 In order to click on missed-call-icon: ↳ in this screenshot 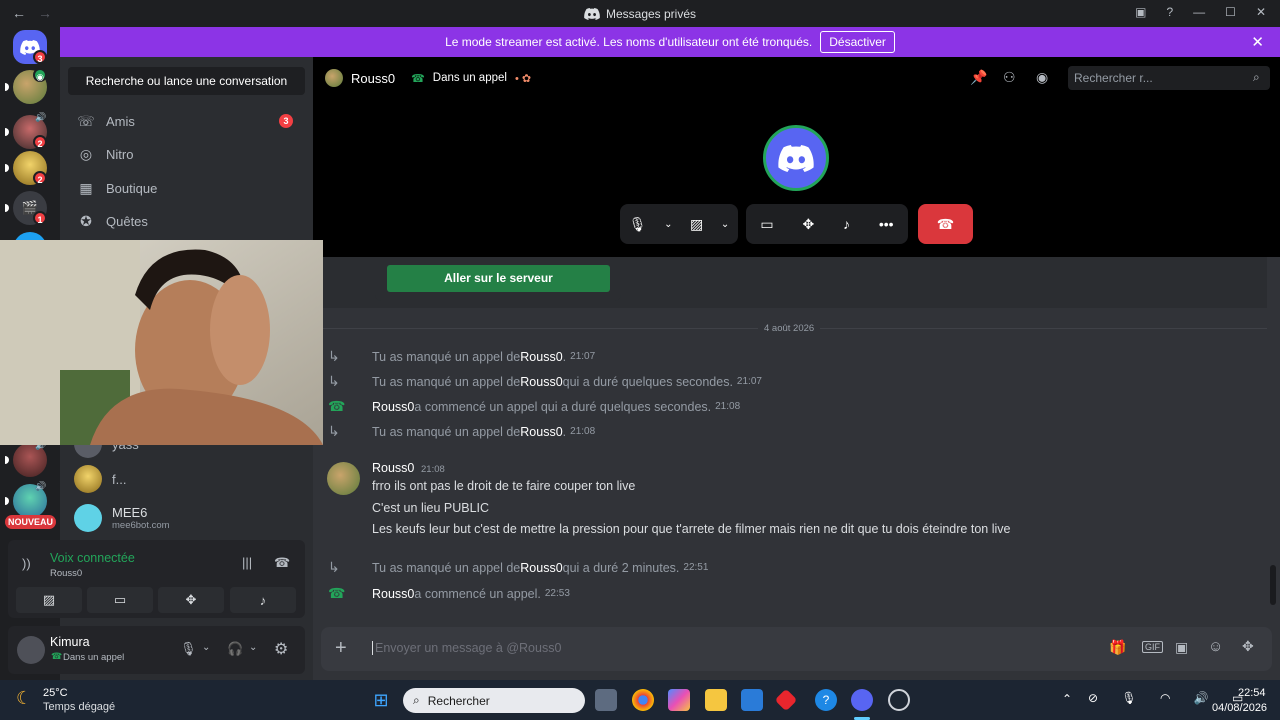, I will do `click(334, 567)`.